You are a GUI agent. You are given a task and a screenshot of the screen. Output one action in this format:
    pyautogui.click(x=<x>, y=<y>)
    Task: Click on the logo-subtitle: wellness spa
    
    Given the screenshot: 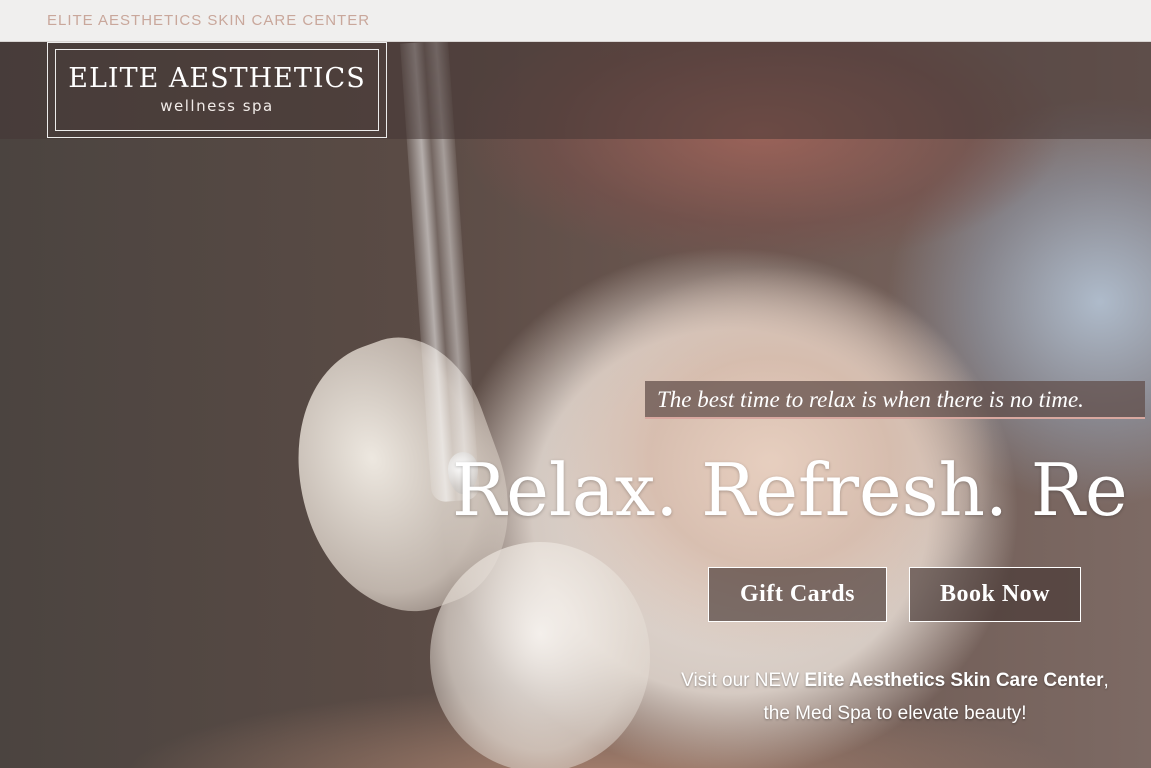 What is the action you would take?
    pyautogui.click(x=217, y=106)
    